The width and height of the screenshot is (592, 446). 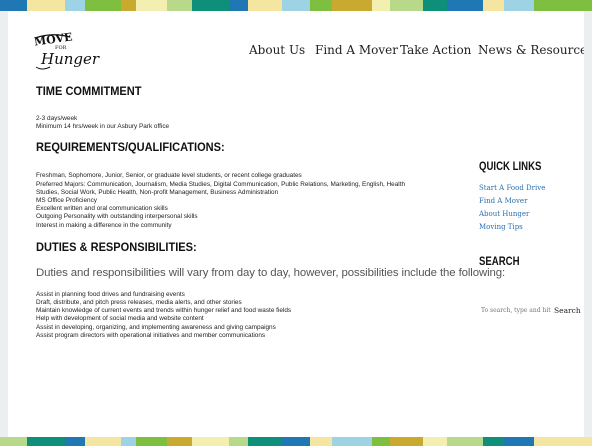 I want to click on page-frame-left, so click(x=4, y=224).